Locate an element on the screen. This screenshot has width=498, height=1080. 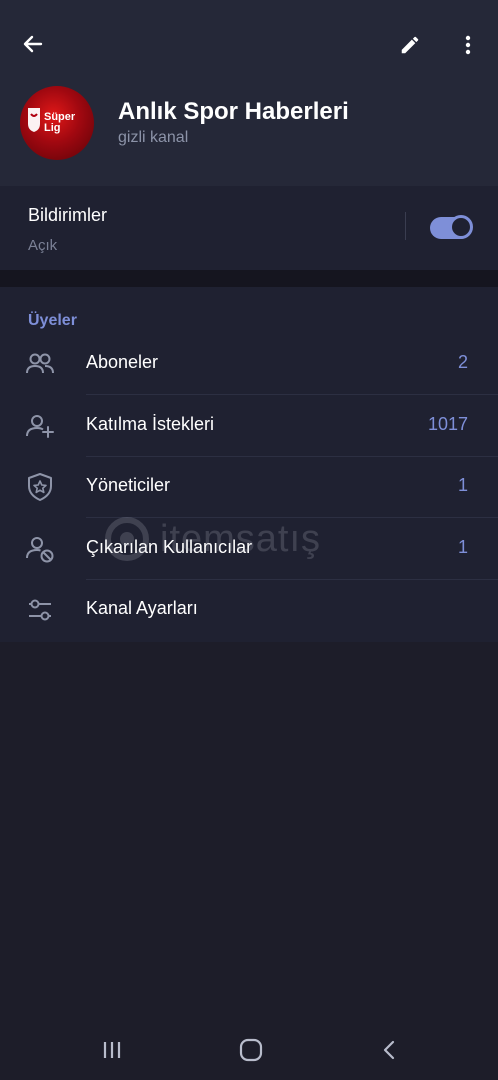
sliders-icon is located at coordinates (40, 610).